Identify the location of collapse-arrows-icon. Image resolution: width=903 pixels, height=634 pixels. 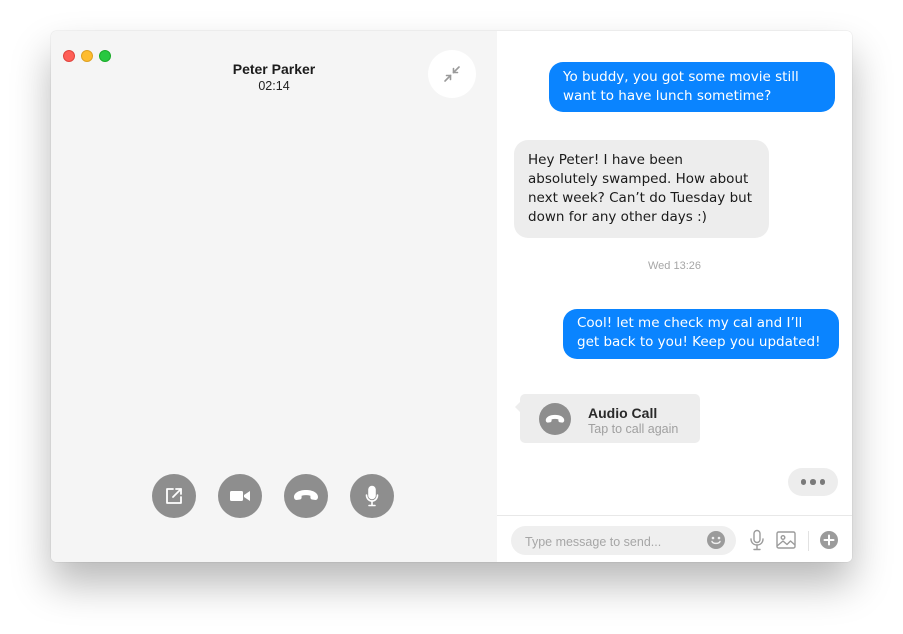
(452, 74).